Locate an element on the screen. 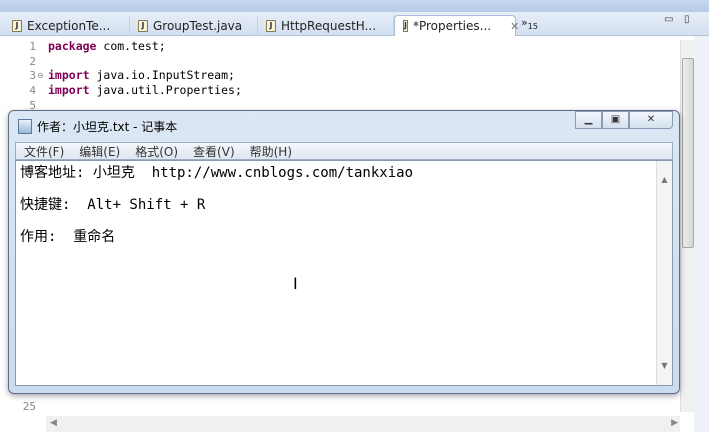 This screenshot has height=432, width=709. menu-view: 查看(V) is located at coordinates (214, 151).